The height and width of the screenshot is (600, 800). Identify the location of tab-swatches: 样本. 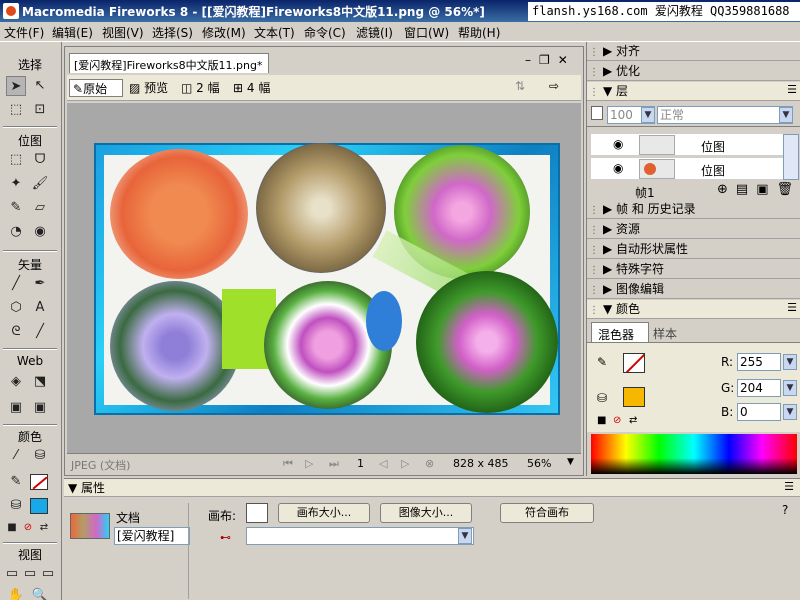
(665, 333).